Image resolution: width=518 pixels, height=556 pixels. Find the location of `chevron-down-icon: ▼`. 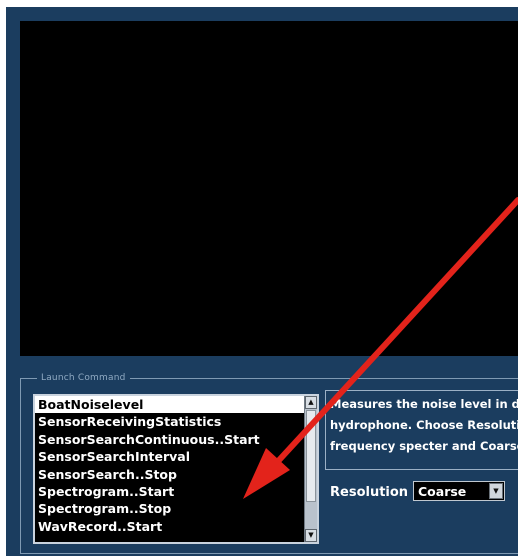

chevron-down-icon: ▼ is located at coordinates (496, 491).